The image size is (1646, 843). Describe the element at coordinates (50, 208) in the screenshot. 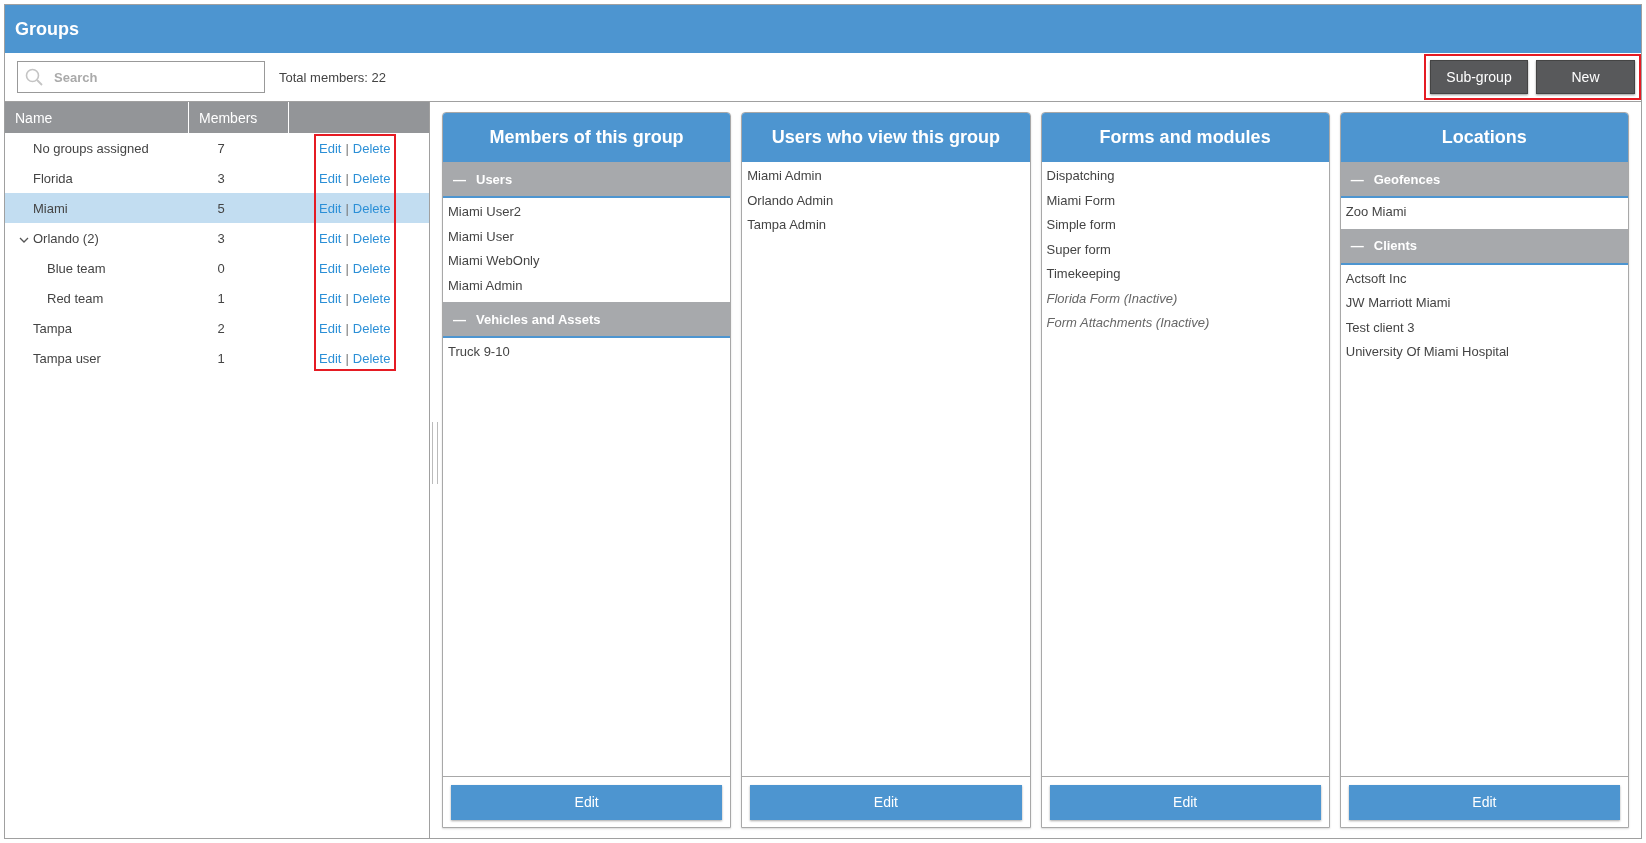

I see `group-name: Miami` at that location.